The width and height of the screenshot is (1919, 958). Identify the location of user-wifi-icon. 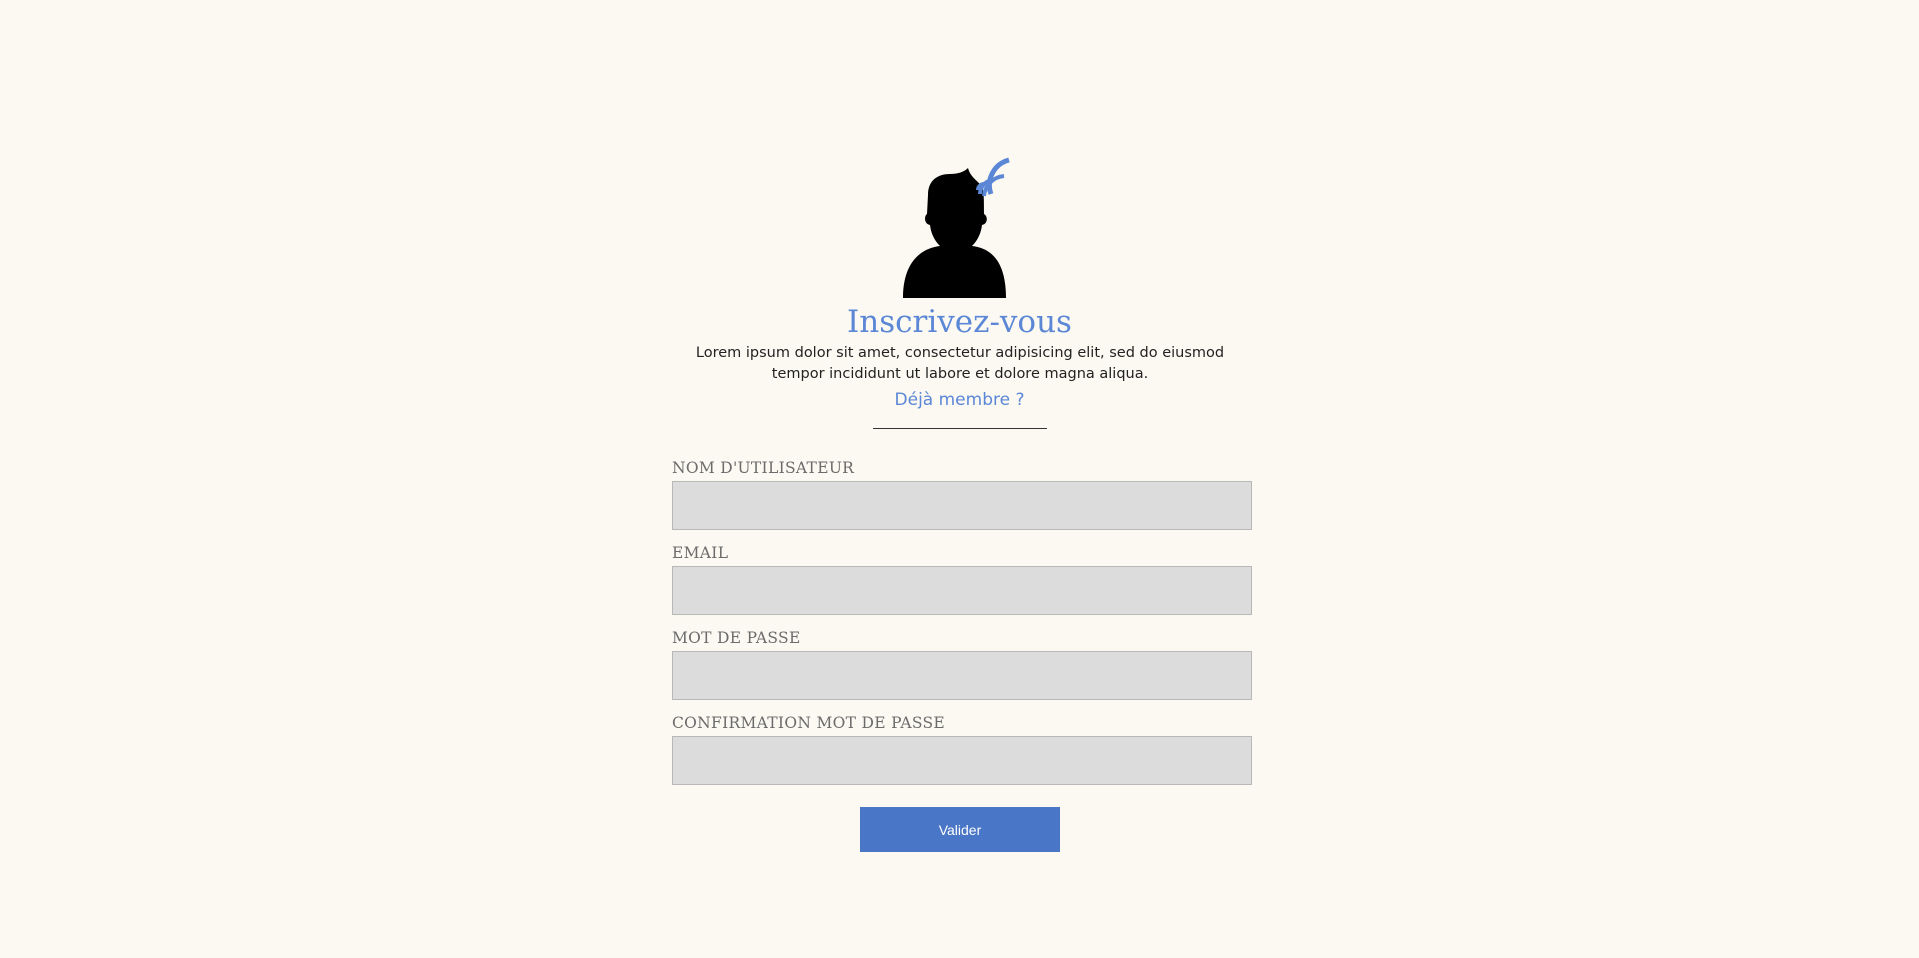
(956, 227).